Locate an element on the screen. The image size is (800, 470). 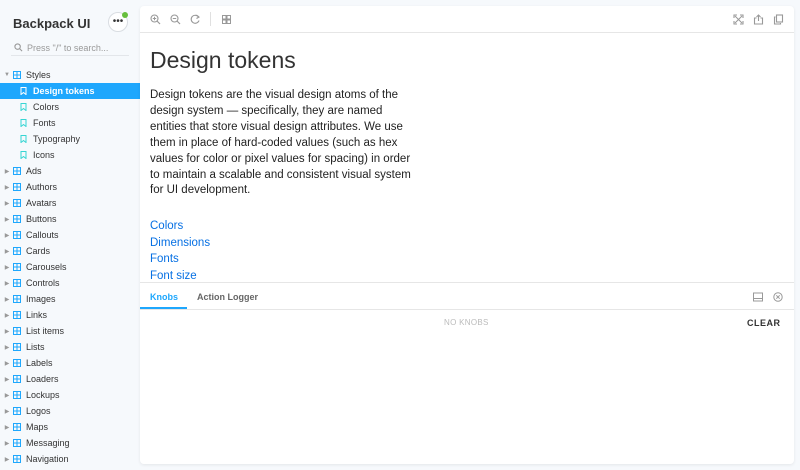
page-title: Design tokens is located at coordinates (223, 60).